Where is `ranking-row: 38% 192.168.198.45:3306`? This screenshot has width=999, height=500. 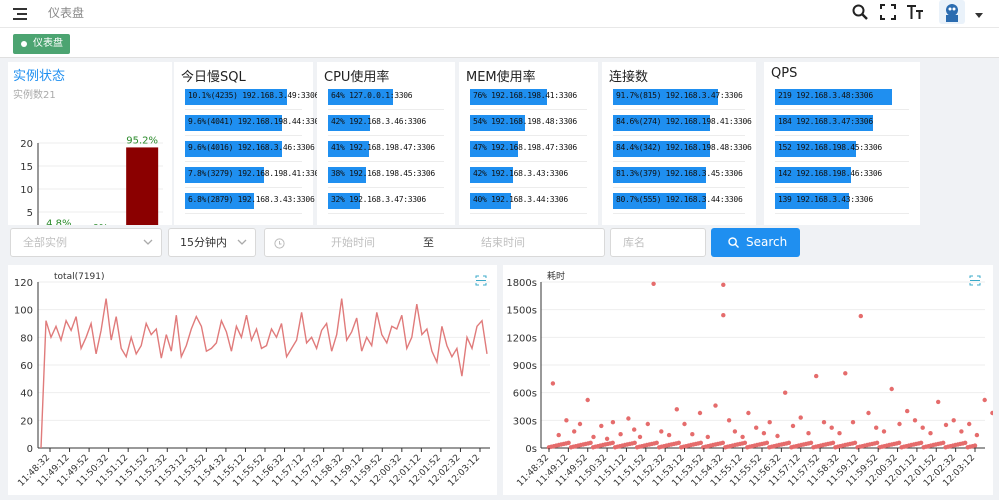
ranking-row: 38% 192.168.198.45:3306 is located at coordinates (386, 175).